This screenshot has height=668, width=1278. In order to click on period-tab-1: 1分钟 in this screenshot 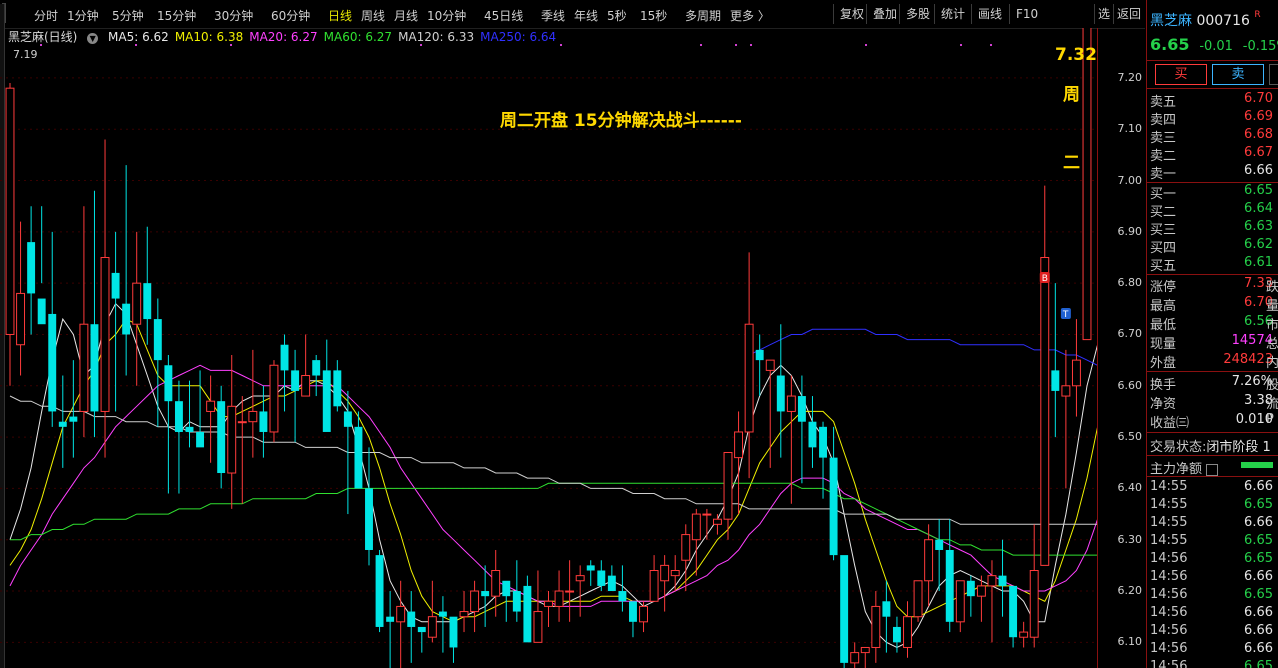, I will do `click(83, 15)`.